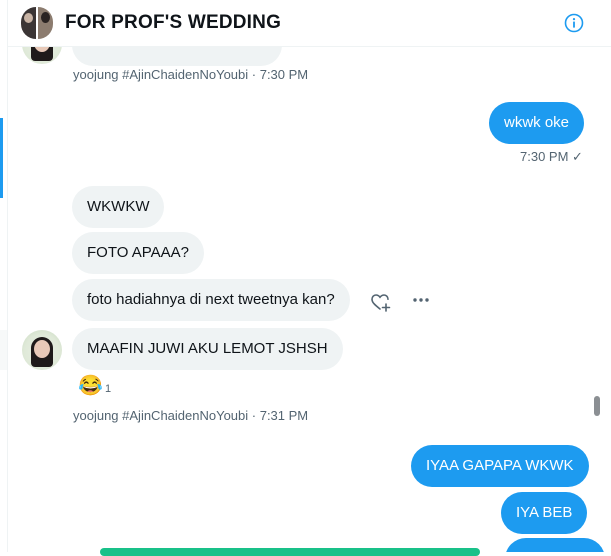 Image resolution: width=611 pixels, height=556 pixels. I want to click on reaction-emoji: 😂, so click(90, 386).